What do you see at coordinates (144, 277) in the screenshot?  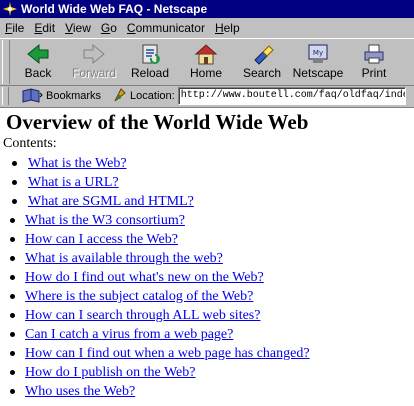 I see `faq-link: How do I find out what's new on the Web?` at bounding box center [144, 277].